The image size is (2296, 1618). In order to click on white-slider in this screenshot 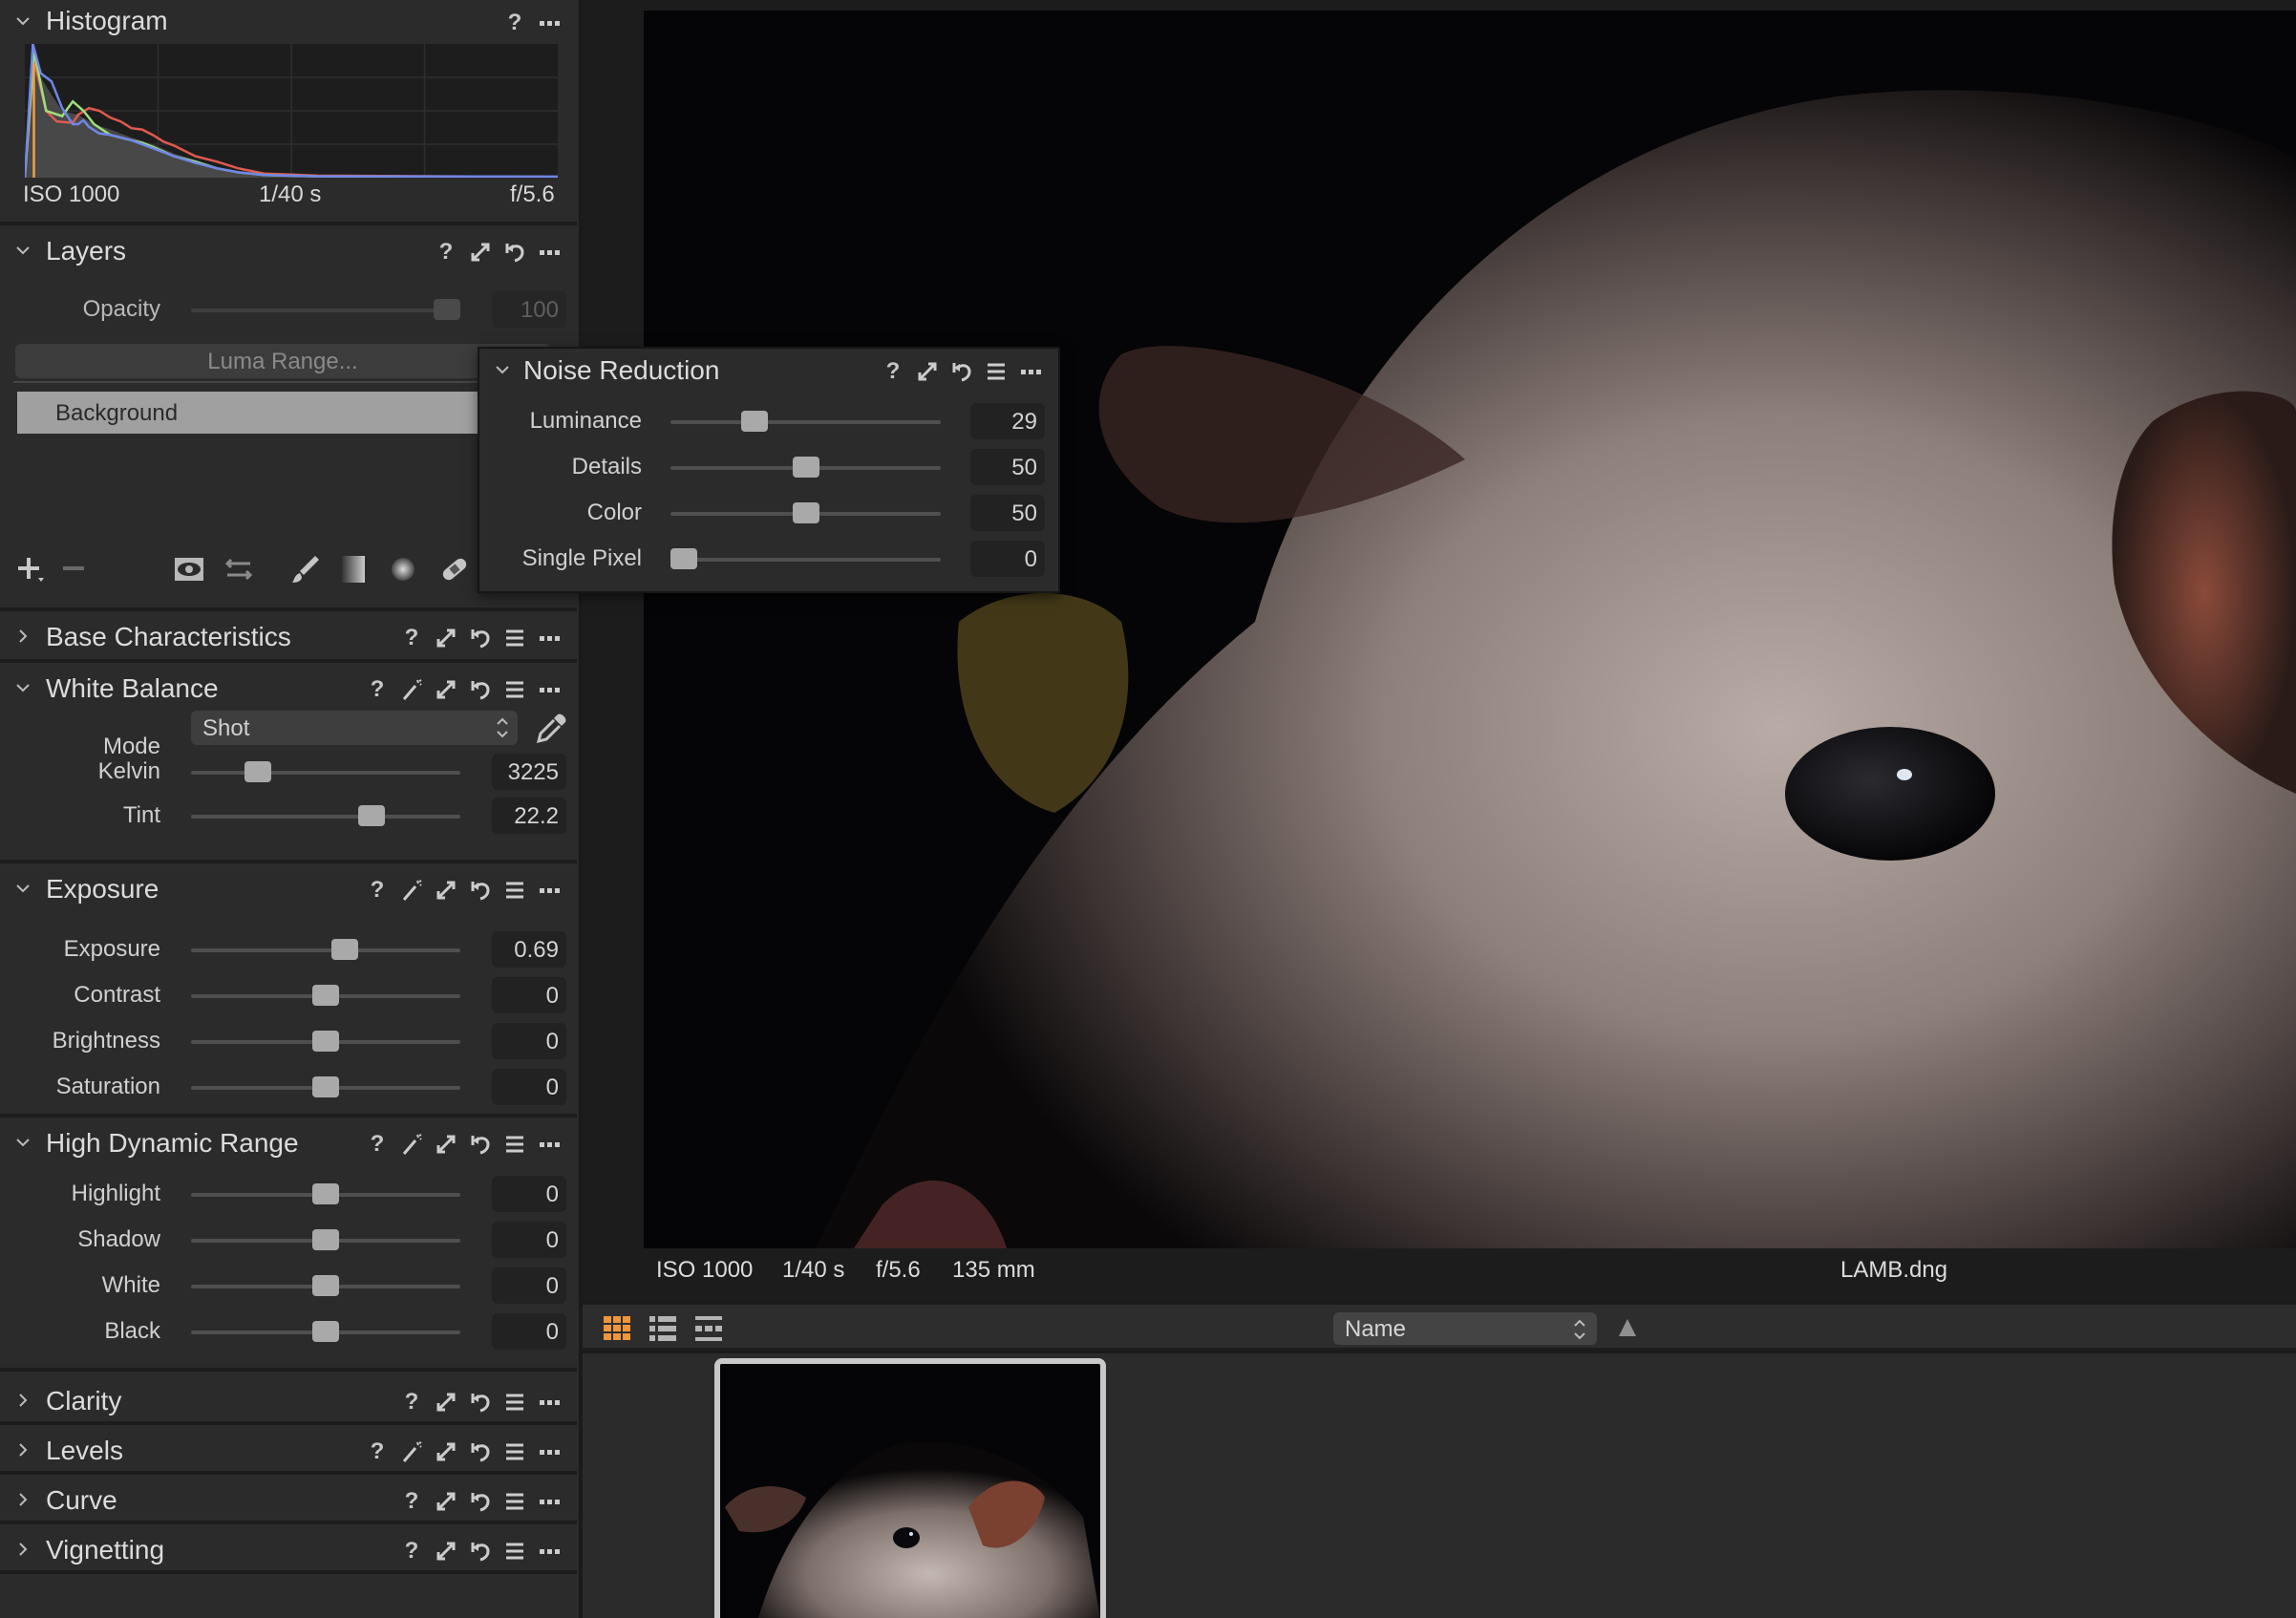, I will do `click(325, 1285)`.